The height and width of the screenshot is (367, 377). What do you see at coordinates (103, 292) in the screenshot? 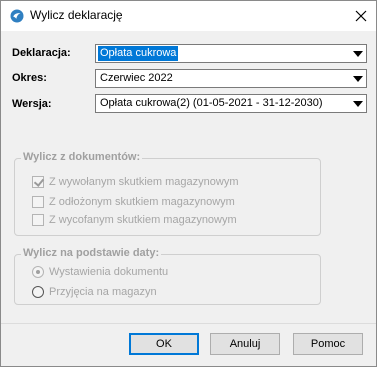
I see `option-label: Przyjęcia na magazyn` at bounding box center [103, 292].